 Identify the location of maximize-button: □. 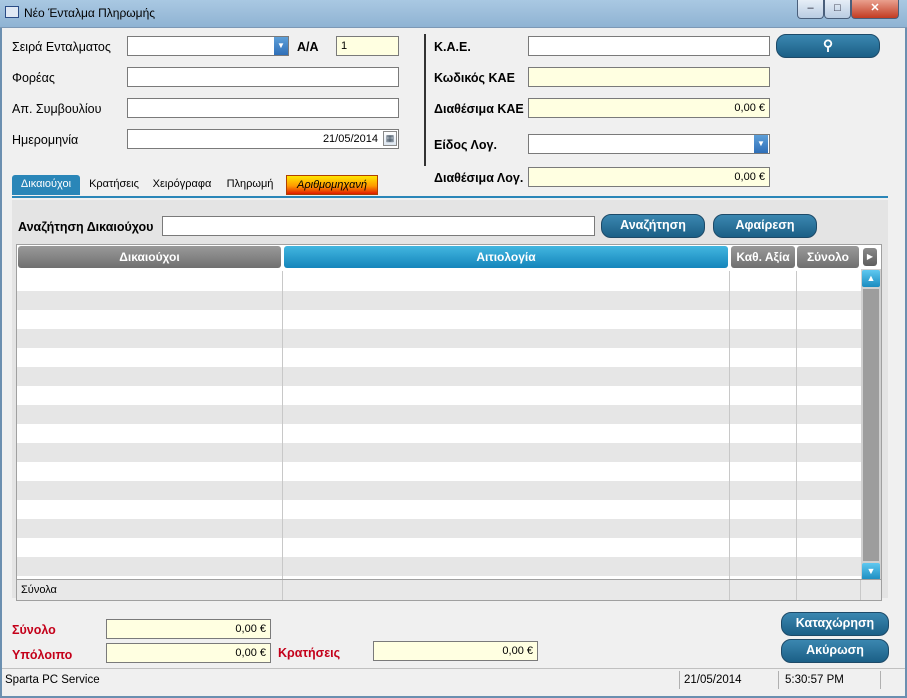
(837, 9).